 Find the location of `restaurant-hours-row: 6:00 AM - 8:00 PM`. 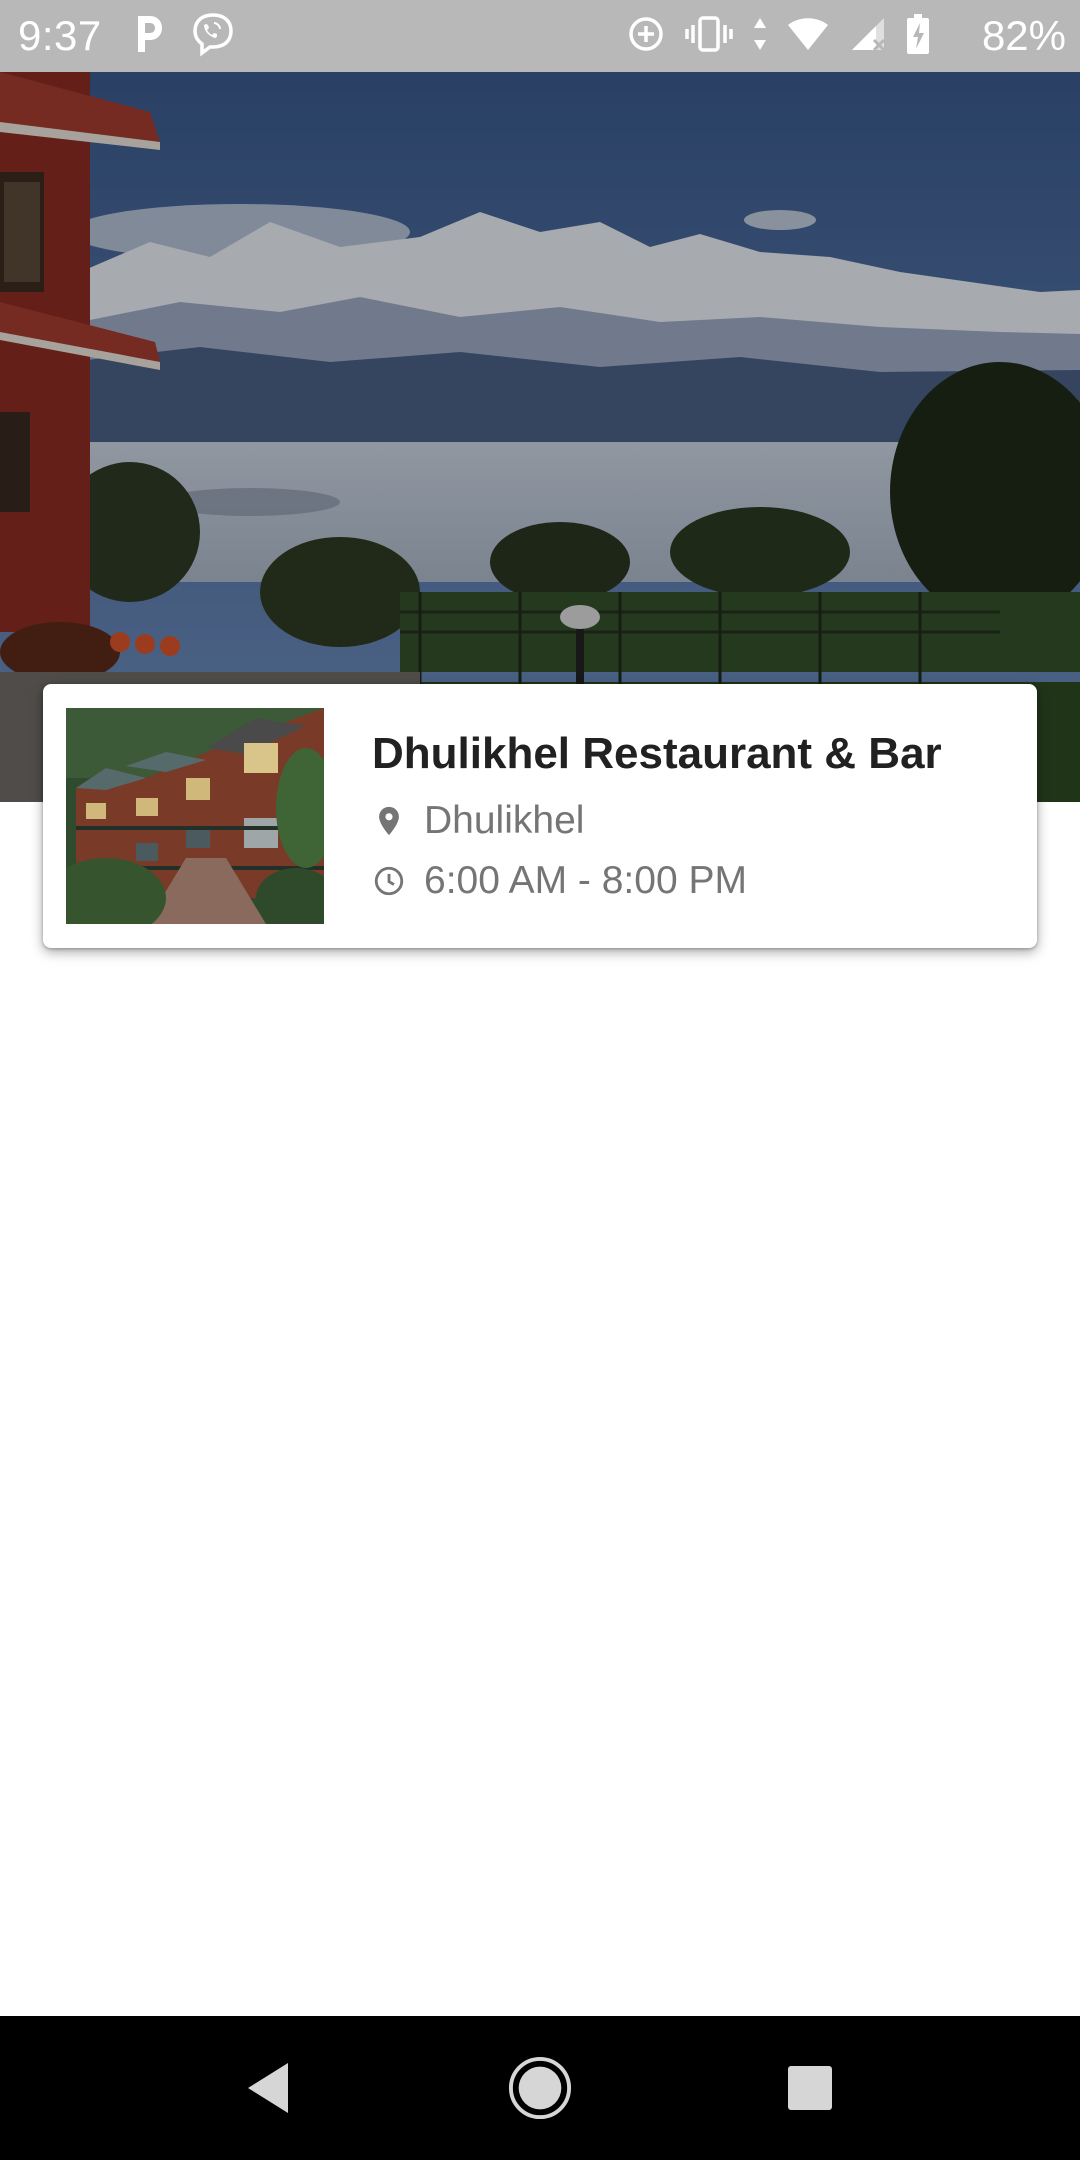

restaurant-hours-row: 6:00 AM - 8:00 PM is located at coordinates (559, 881).